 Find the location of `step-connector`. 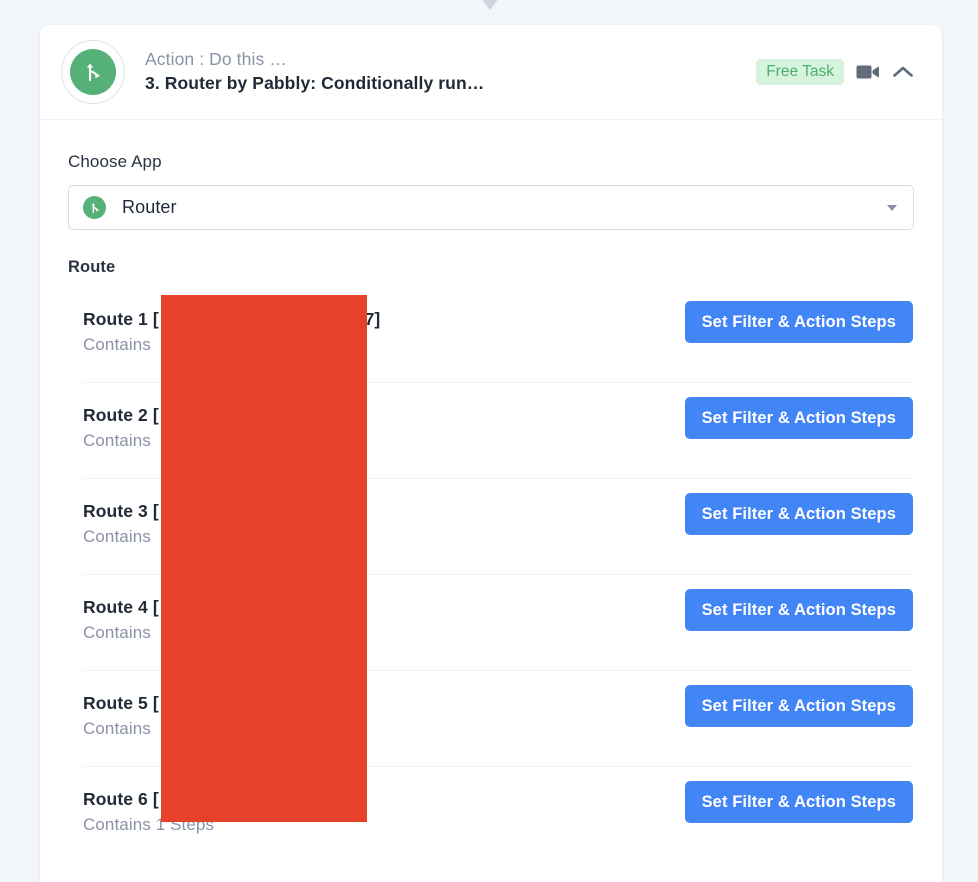

step-connector is located at coordinates (489, 12).